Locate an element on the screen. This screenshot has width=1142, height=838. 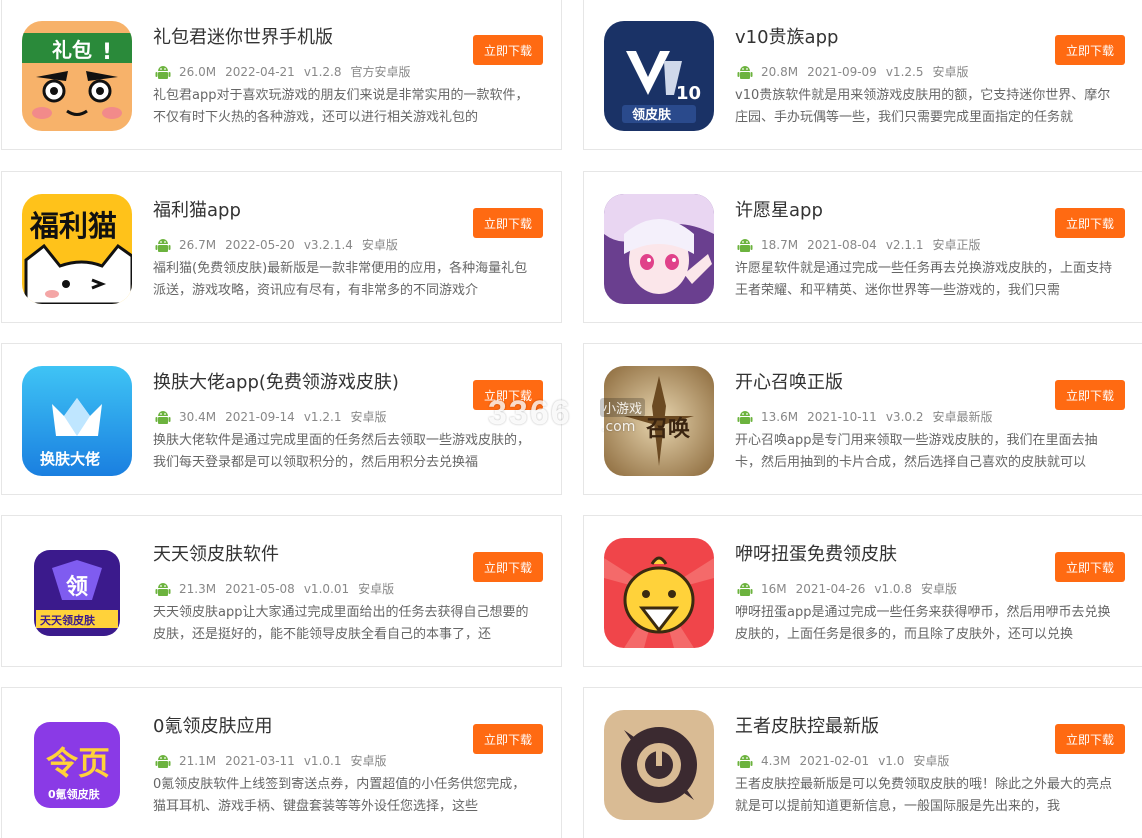
app-tag: 安卓最新版 is located at coordinates (962, 417).